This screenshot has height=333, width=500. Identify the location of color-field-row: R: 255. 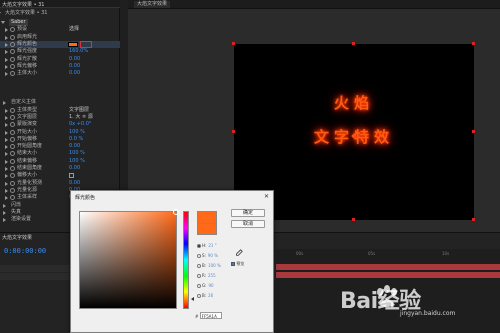
(206, 276).